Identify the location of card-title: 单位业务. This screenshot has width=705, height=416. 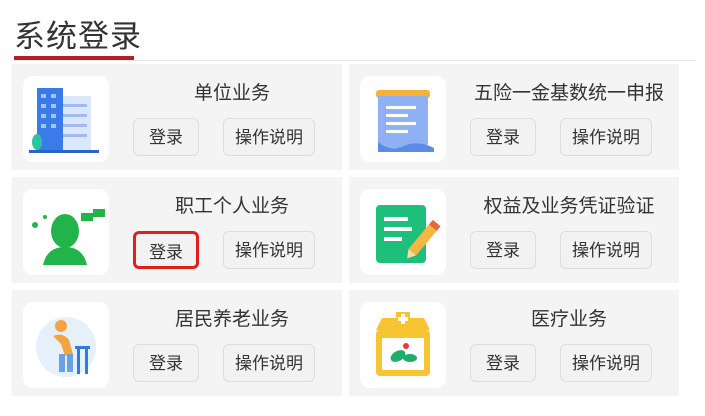
(231, 93).